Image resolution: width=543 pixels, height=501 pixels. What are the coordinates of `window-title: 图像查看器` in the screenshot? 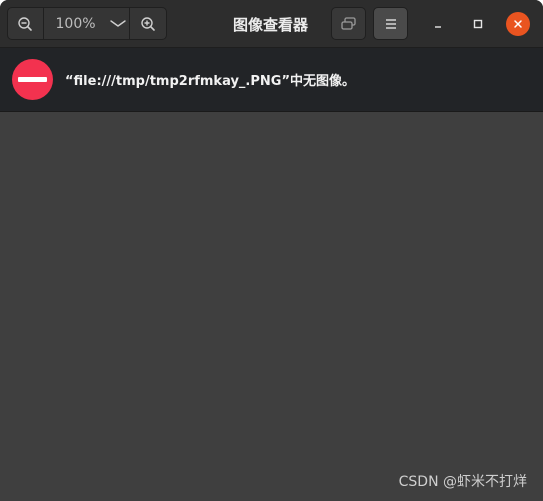 It's located at (271, 25).